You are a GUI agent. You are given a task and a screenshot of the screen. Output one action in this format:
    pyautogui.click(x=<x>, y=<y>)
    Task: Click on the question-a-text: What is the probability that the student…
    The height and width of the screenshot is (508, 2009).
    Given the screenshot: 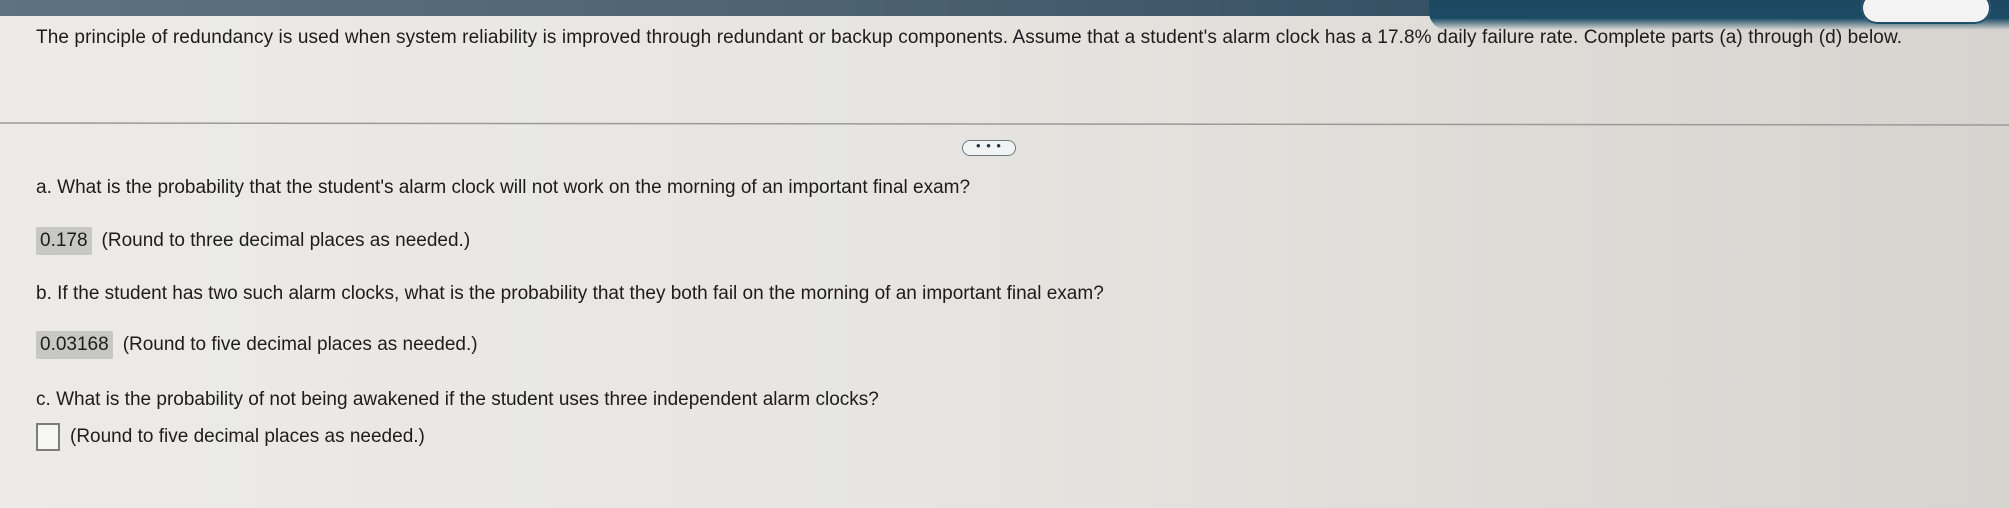 What is the action you would take?
    pyautogui.click(x=514, y=187)
    